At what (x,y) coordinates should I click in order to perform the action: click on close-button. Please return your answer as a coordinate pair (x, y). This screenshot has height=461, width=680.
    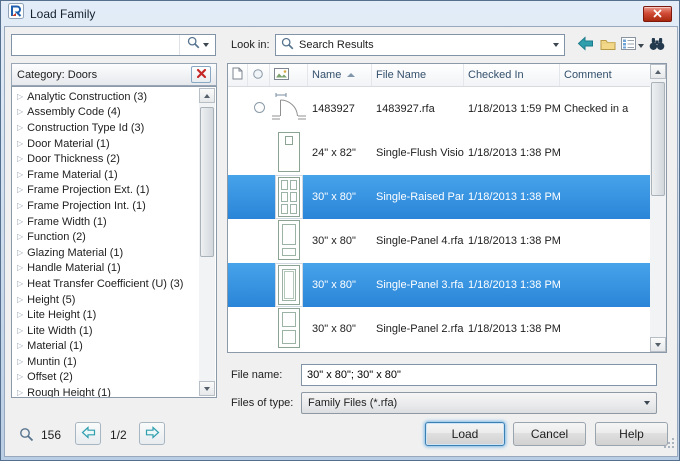
    Looking at the image, I should click on (657, 14).